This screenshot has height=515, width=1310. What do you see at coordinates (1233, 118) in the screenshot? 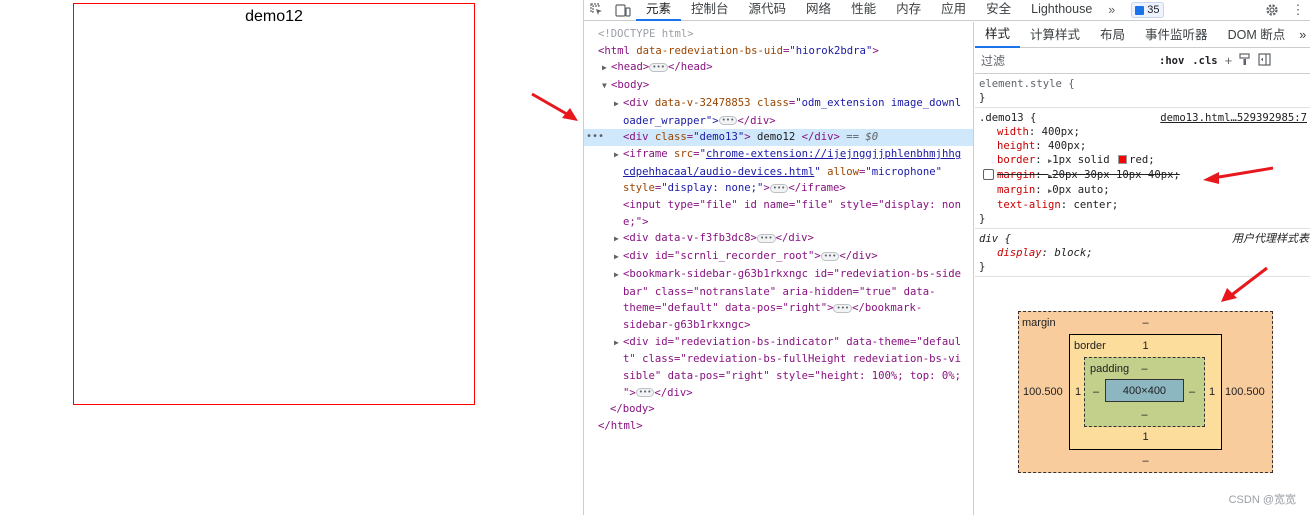
I see `rule-source-link: demo13.html…529392985:7` at bounding box center [1233, 118].